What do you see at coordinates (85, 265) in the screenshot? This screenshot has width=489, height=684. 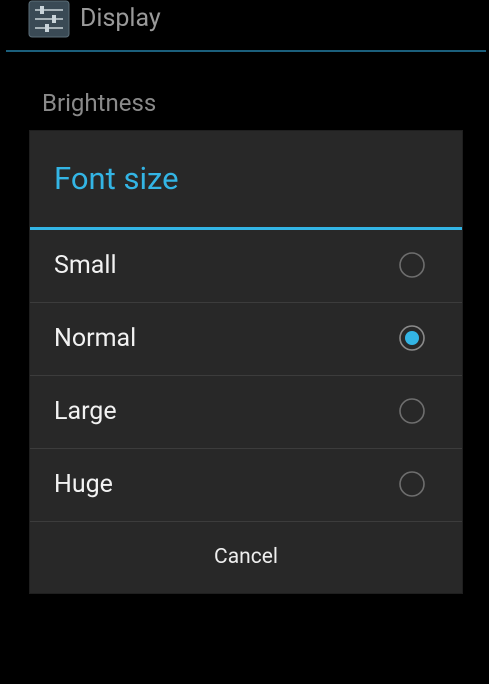 I see `option-label: Small` at bounding box center [85, 265].